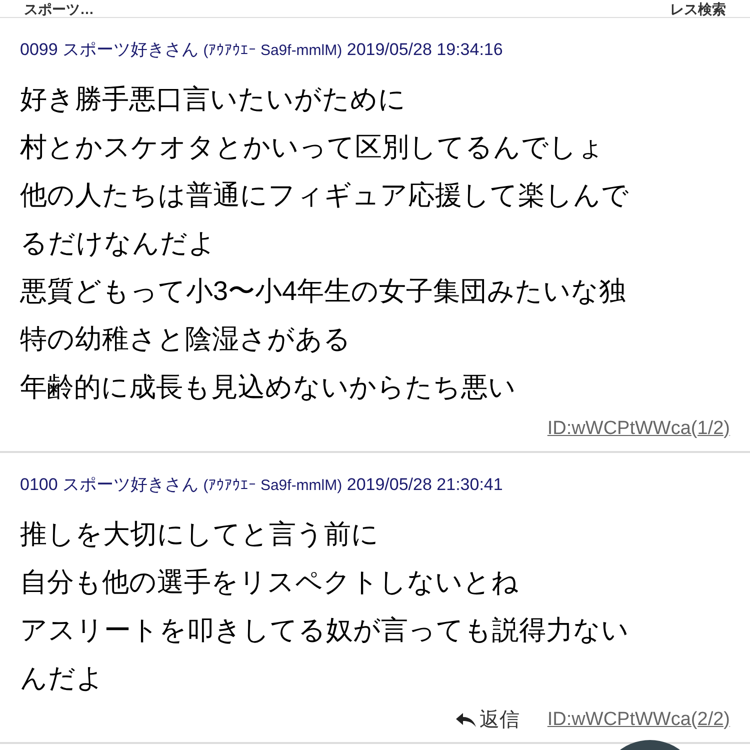  Describe the element at coordinates (638, 720) in the screenshot. I see `id-link: ID:wWCPtWWca(2/2)` at that location.